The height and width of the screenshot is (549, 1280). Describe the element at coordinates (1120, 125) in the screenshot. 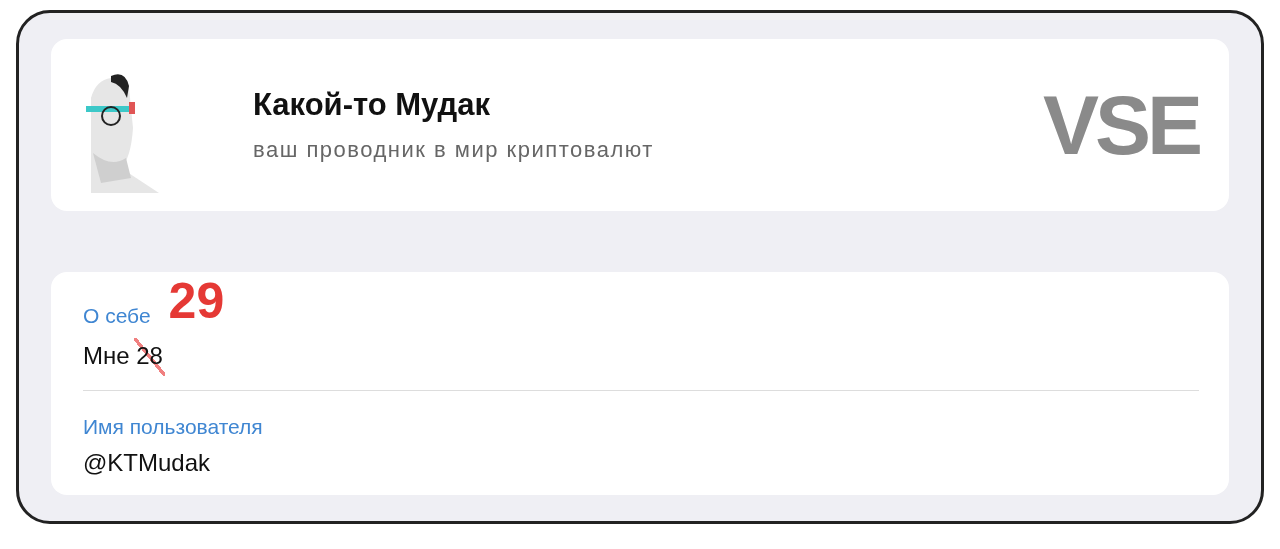

I see `logo: VSE` at that location.